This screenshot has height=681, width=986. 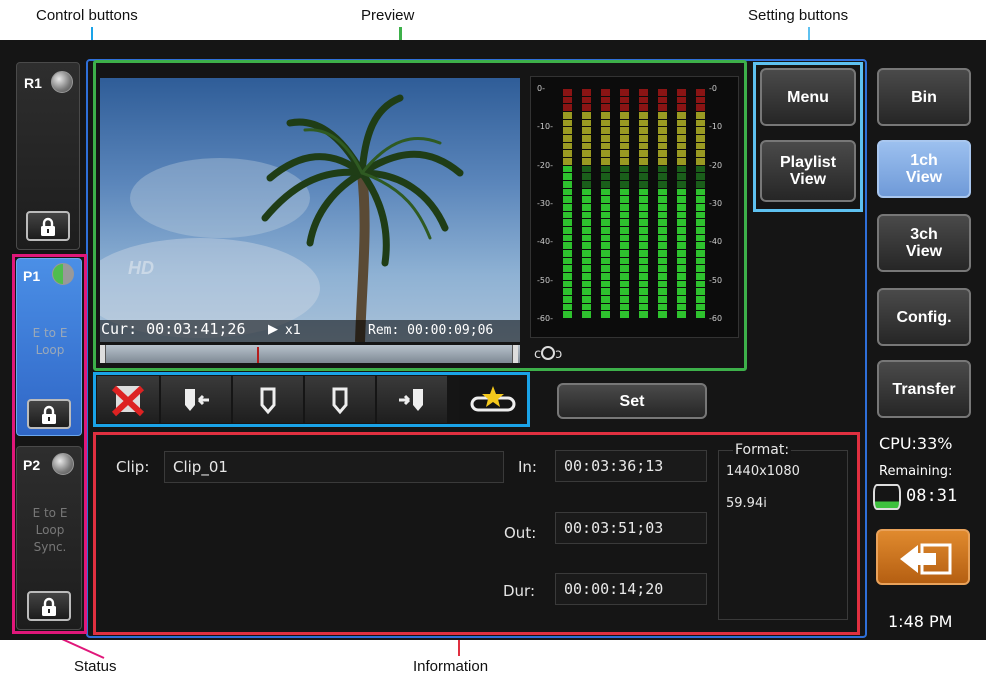 I want to click on go-to-out-point-button, so click(x=412, y=399).